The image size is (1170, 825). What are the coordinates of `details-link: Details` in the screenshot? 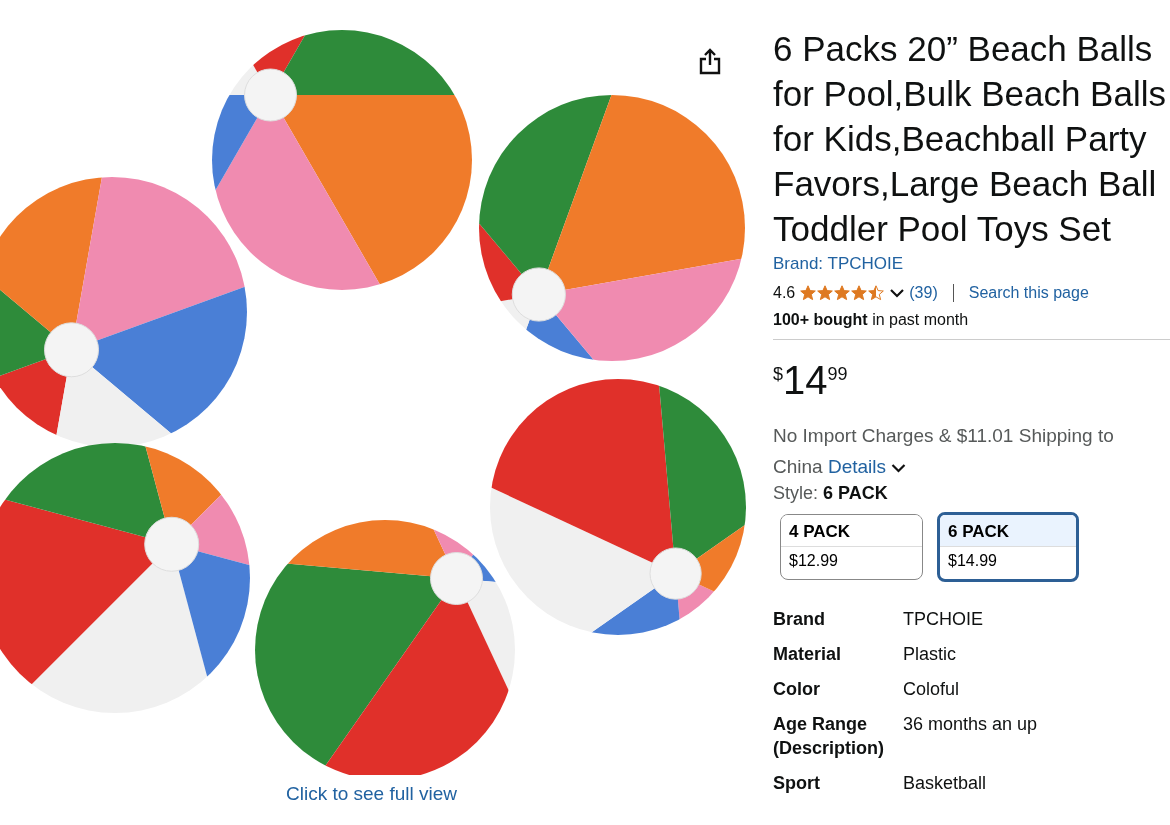 It's located at (856, 466).